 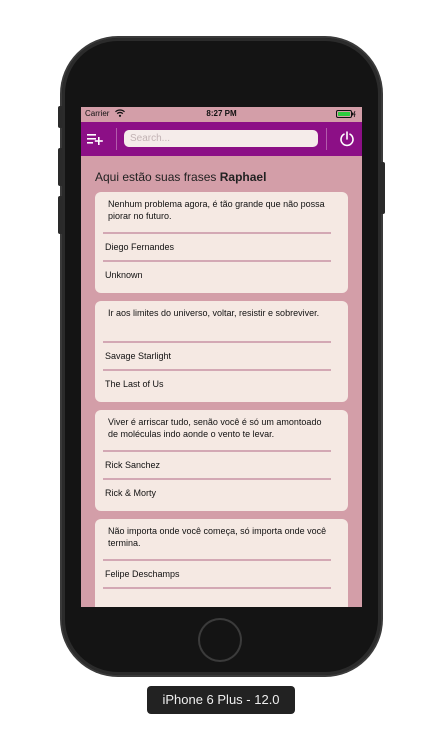 I want to click on nav-divider-right, so click(x=326, y=139).